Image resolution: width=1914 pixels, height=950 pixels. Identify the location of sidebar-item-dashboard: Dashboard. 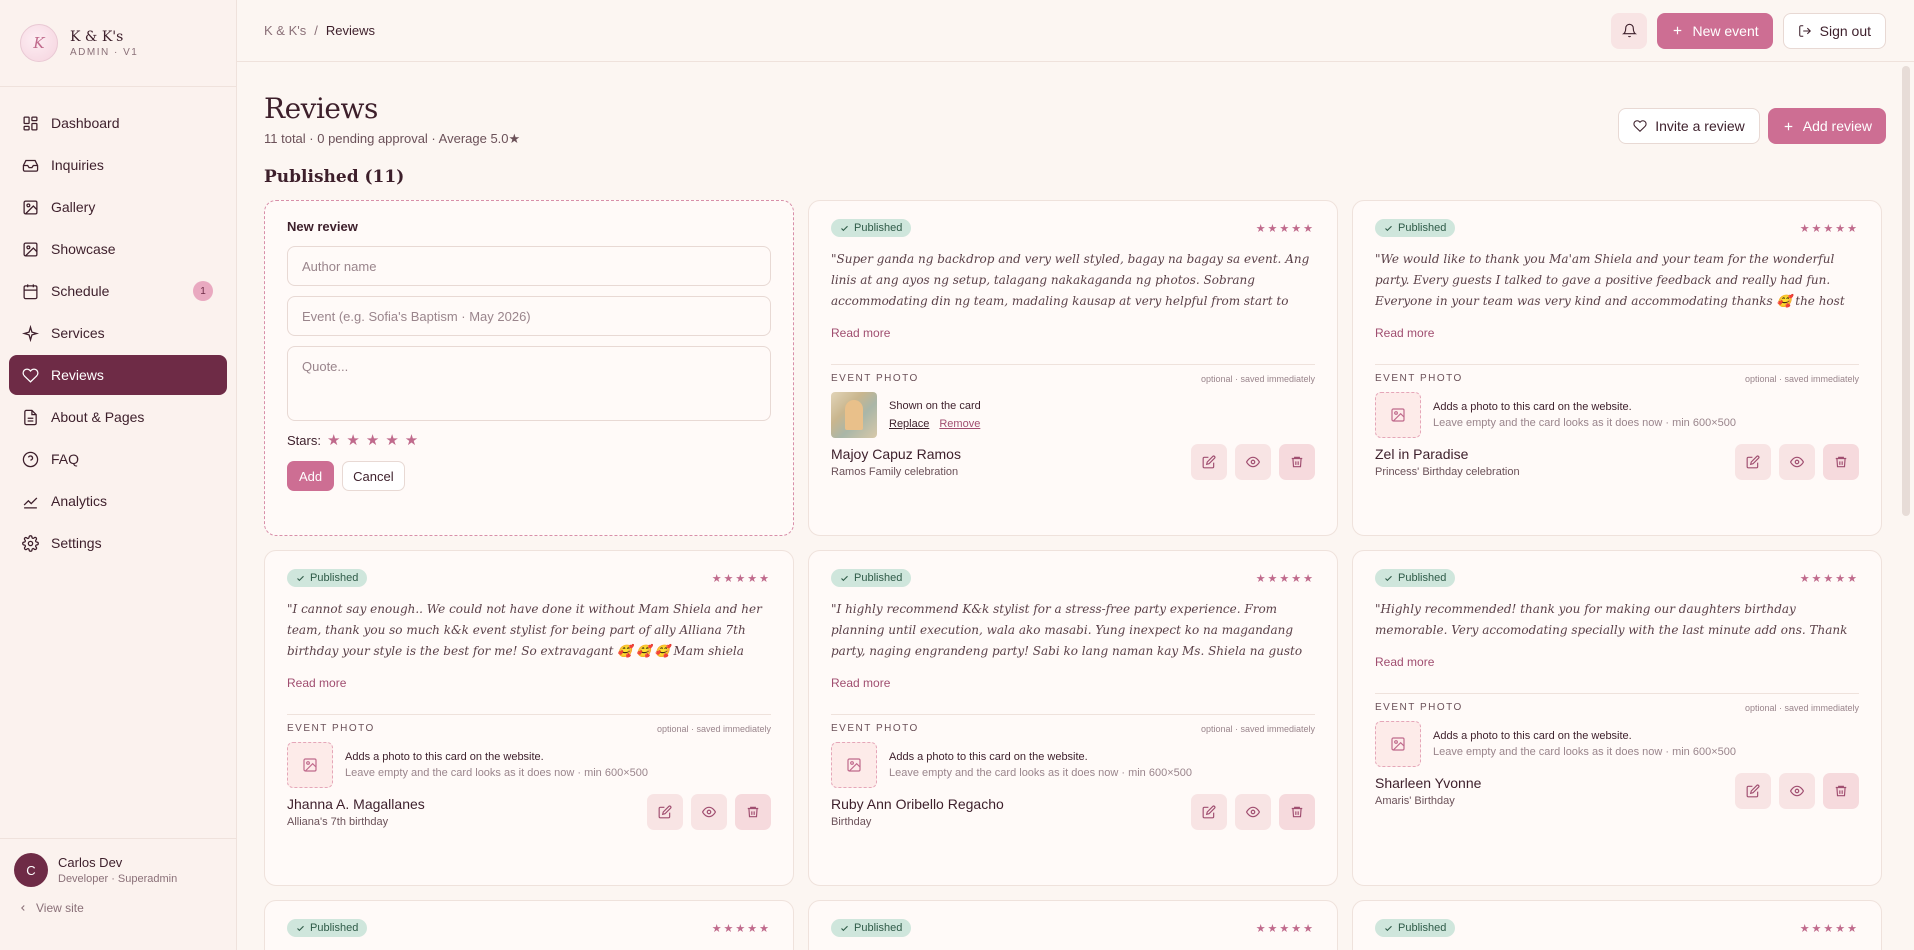
(118, 123).